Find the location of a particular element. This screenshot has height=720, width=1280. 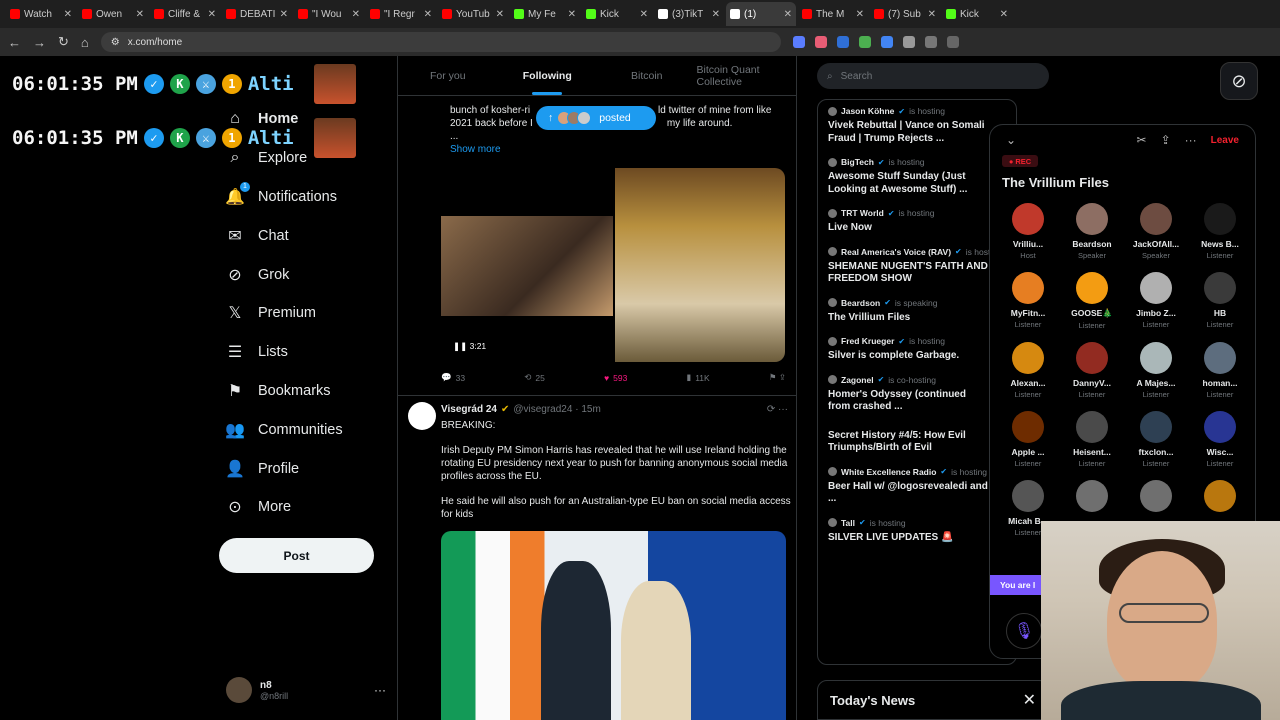

tab-following: Following is located at coordinates (548, 75).